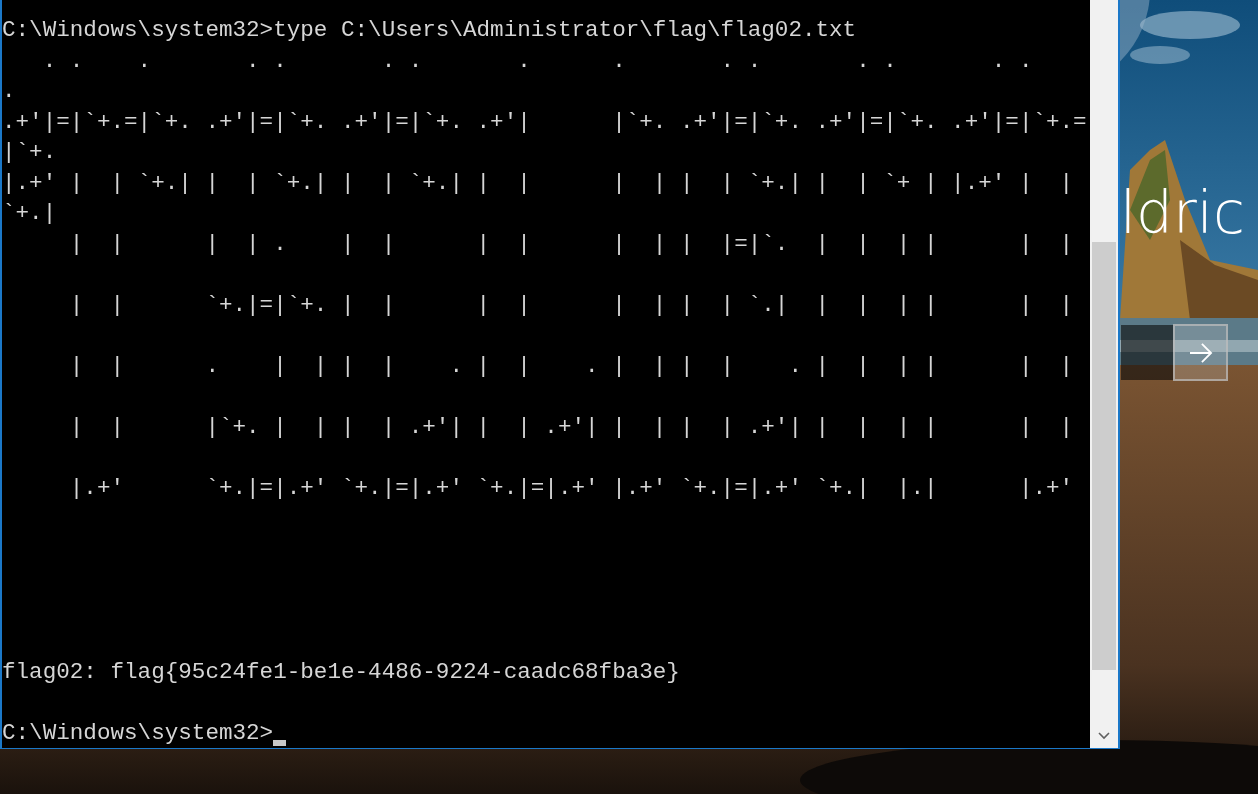 This screenshot has height=794, width=1258. I want to click on console-line: flag02: flag{95c24fe1-be1e-4486-9224-caadc68fba3e}, so click(341, 672).